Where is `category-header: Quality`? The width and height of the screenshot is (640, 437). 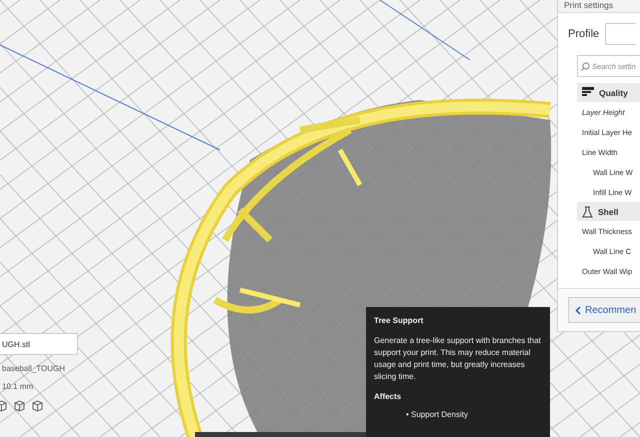 category-header: Quality is located at coordinates (608, 92).